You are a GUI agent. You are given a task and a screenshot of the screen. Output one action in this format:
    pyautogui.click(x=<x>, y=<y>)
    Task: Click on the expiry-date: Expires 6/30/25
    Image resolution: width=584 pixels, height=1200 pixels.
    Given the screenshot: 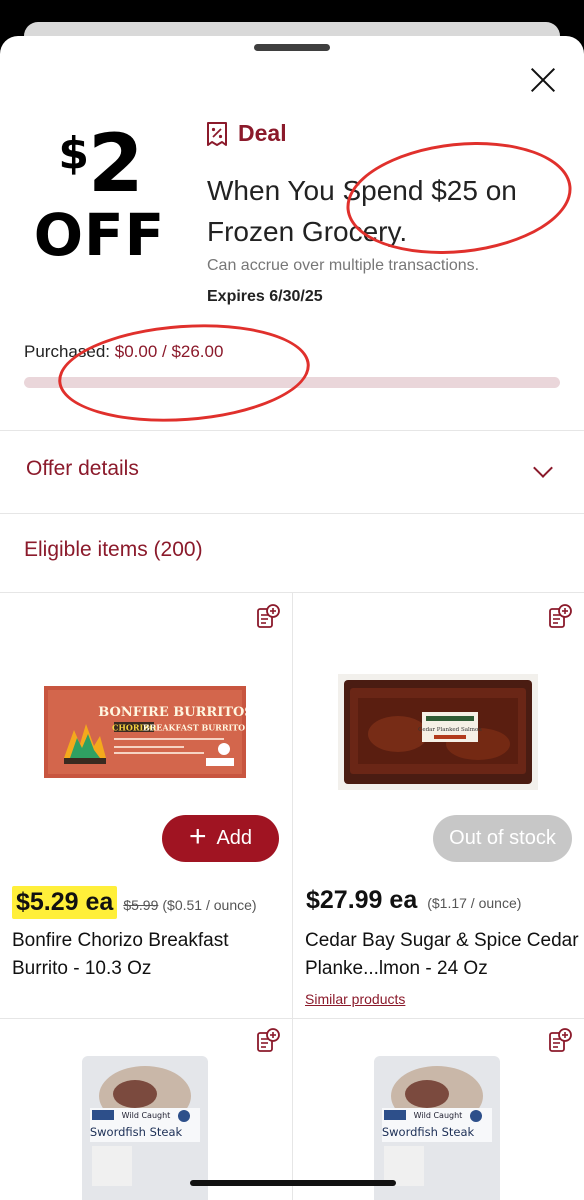 What is the action you would take?
    pyautogui.click(x=265, y=296)
    